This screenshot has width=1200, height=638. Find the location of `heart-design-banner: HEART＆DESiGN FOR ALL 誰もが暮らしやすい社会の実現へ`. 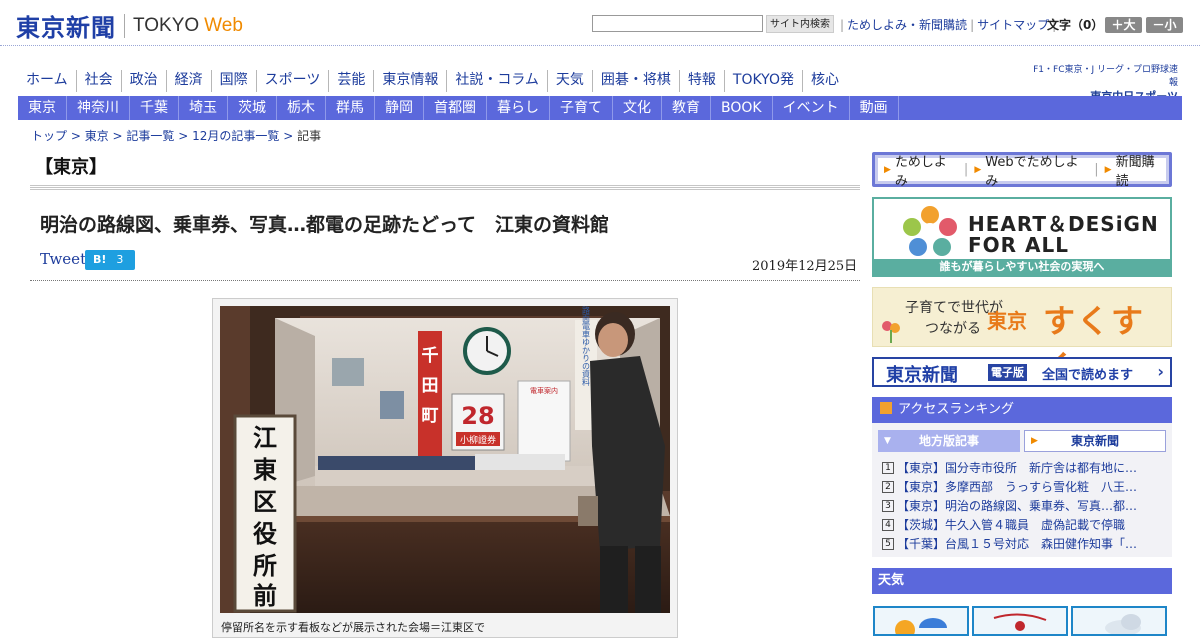

heart-design-banner: HEART＆DESiGN FOR ALL 誰もが暮らしやすい社会の実現へ is located at coordinates (1022, 237).